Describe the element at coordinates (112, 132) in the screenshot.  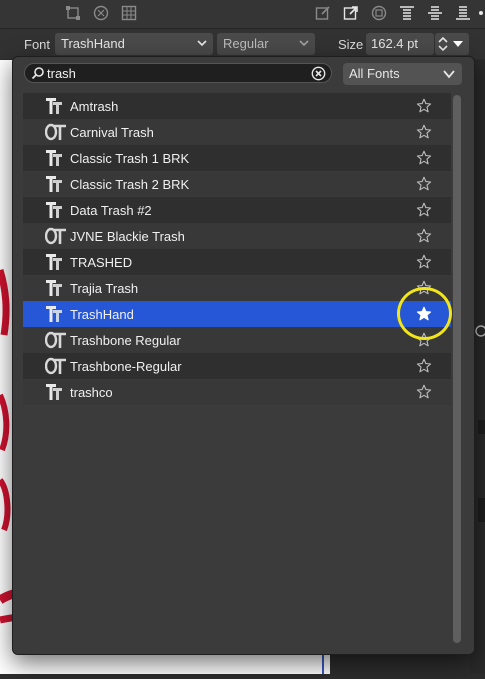
I see `font-name: Carnival Trash` at that location.